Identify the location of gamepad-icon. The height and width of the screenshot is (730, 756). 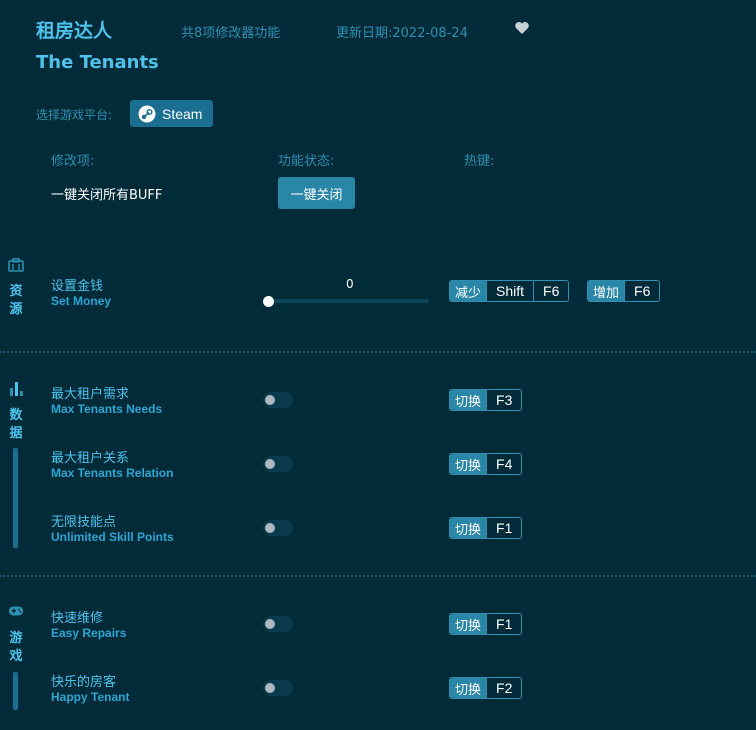
(16, 611).